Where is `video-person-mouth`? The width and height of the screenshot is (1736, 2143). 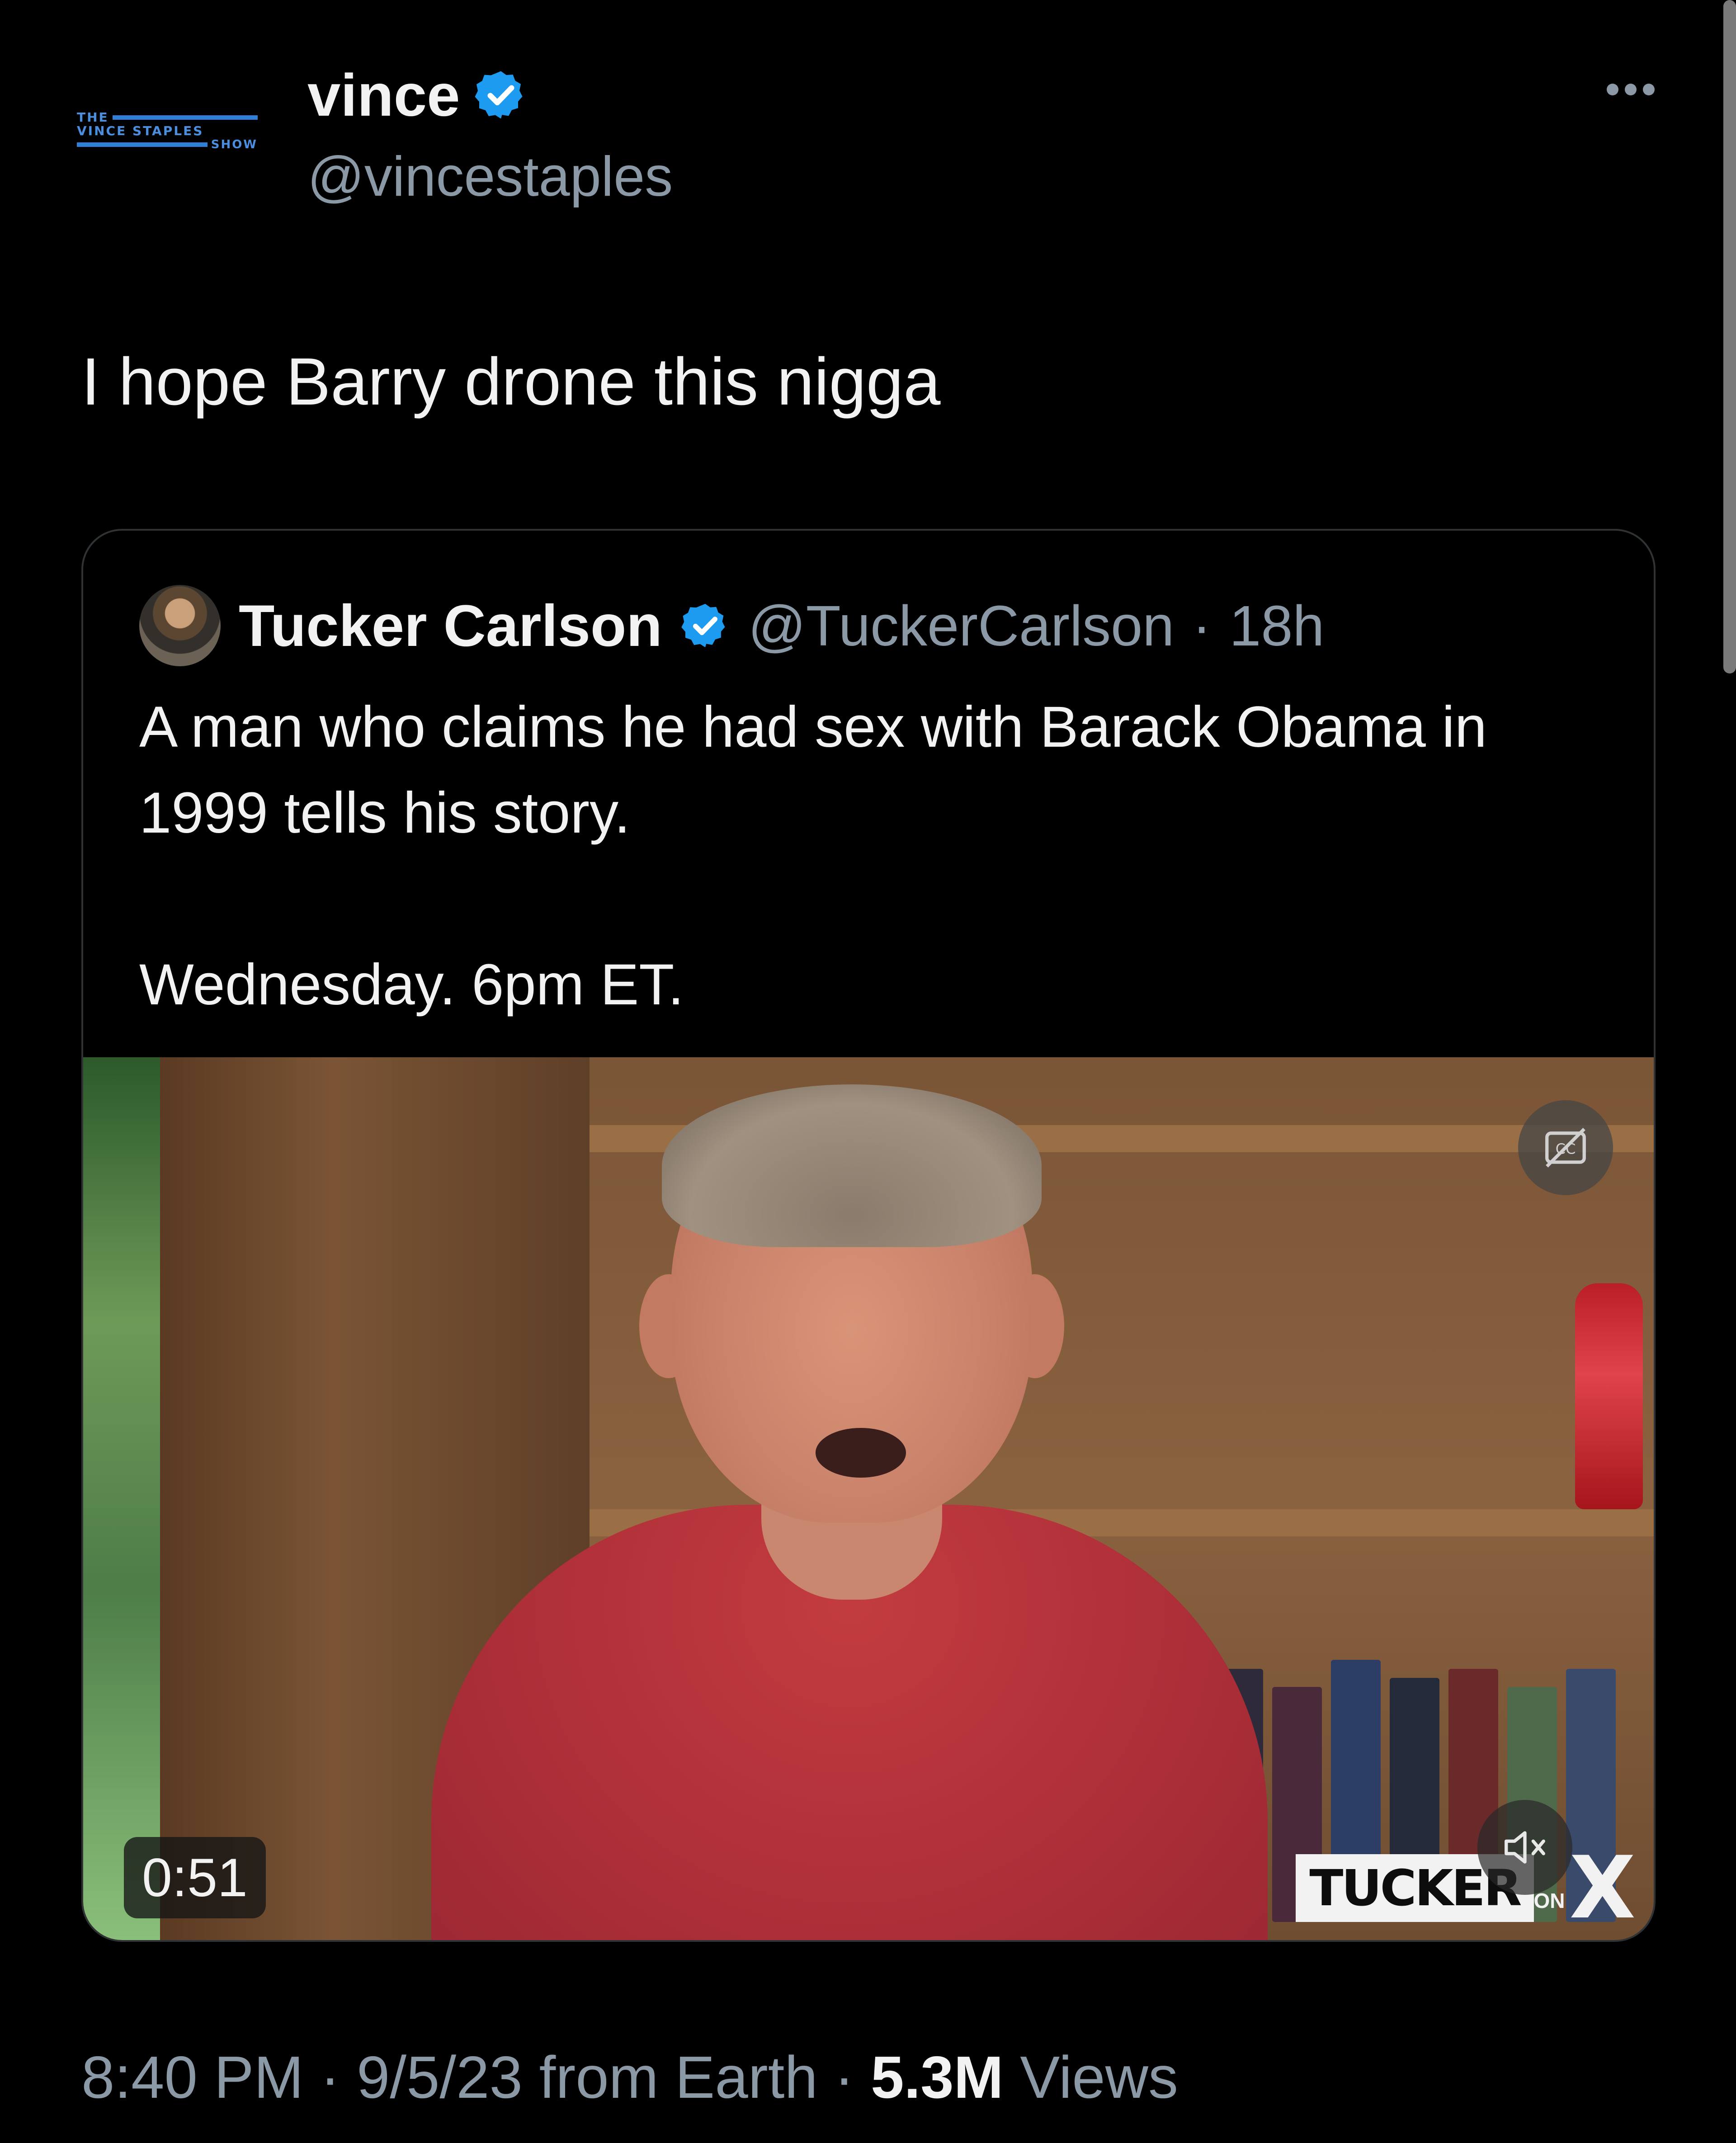 video-person-mouth is located at coordinates (861, 1453).